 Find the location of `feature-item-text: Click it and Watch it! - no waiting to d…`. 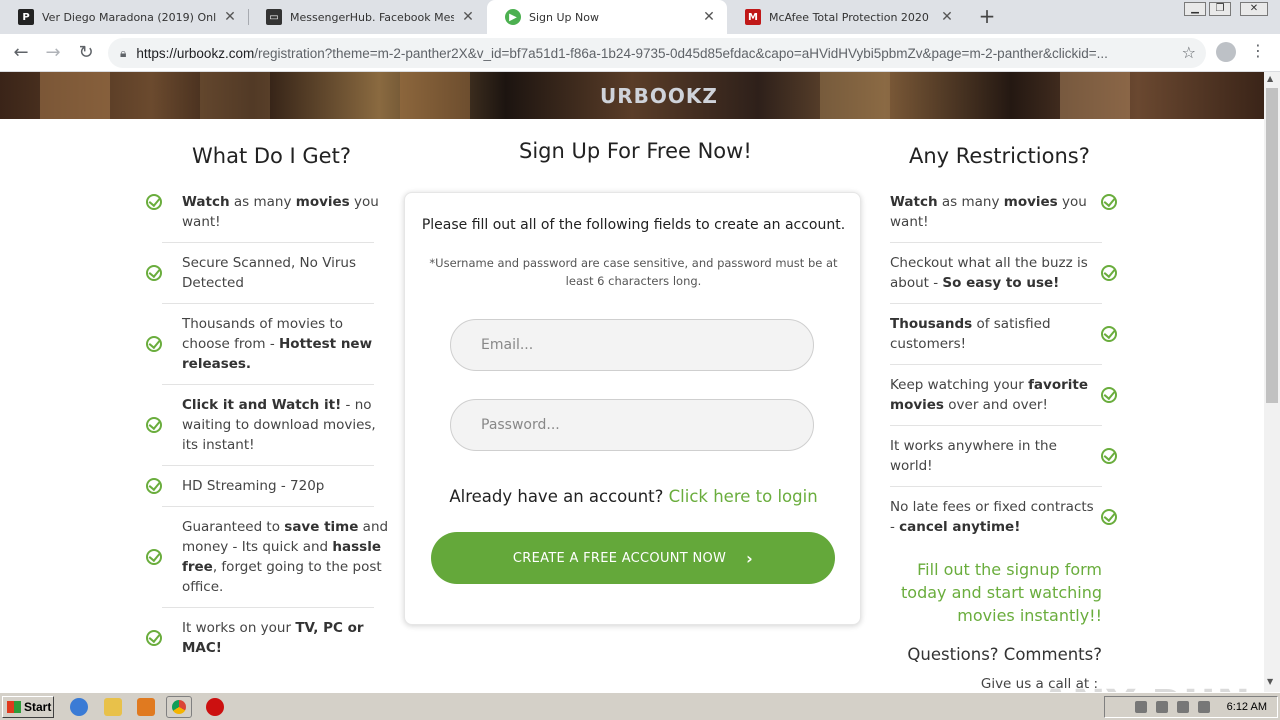

feature-item-text: Click it and Watch it! - no waiting to d… is located at coordinates (279, 425).